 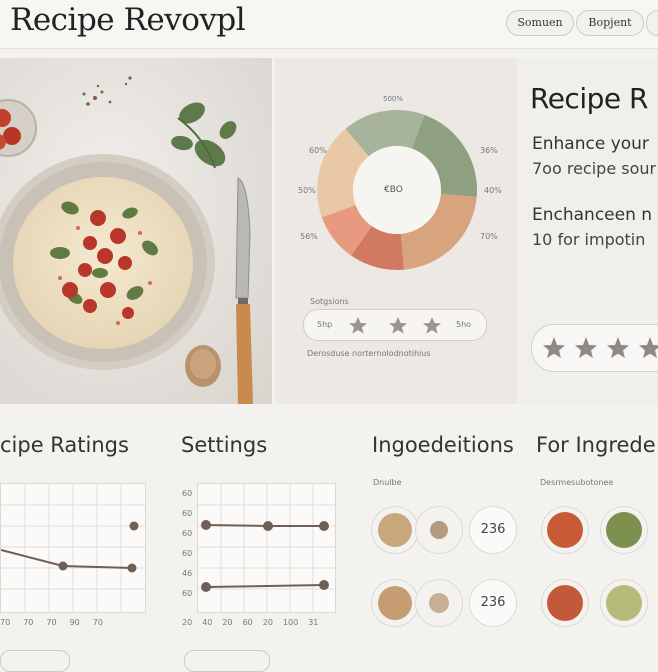 I want to click on settings-y-axis: 60 60 60 60 46 60, so click(x=187, y=544).